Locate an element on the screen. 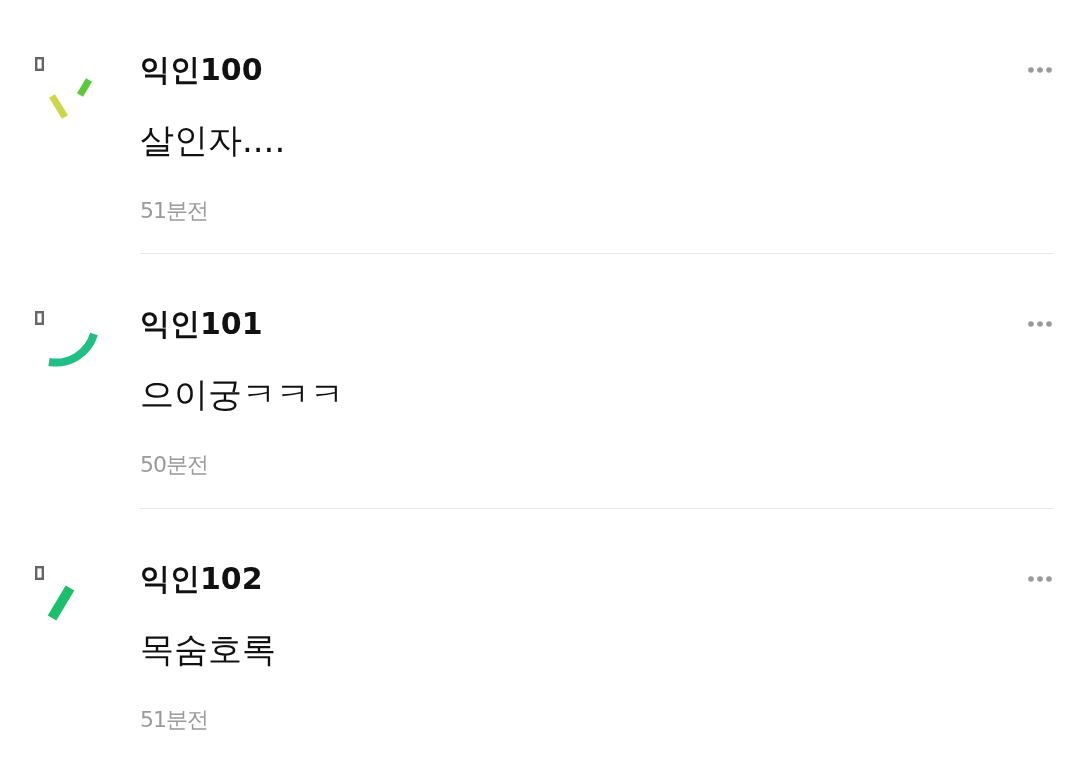 Image resolution: width=1080 pixels, height=763 pixels. author-name: 익인101 is located at coordinates (201, 324).